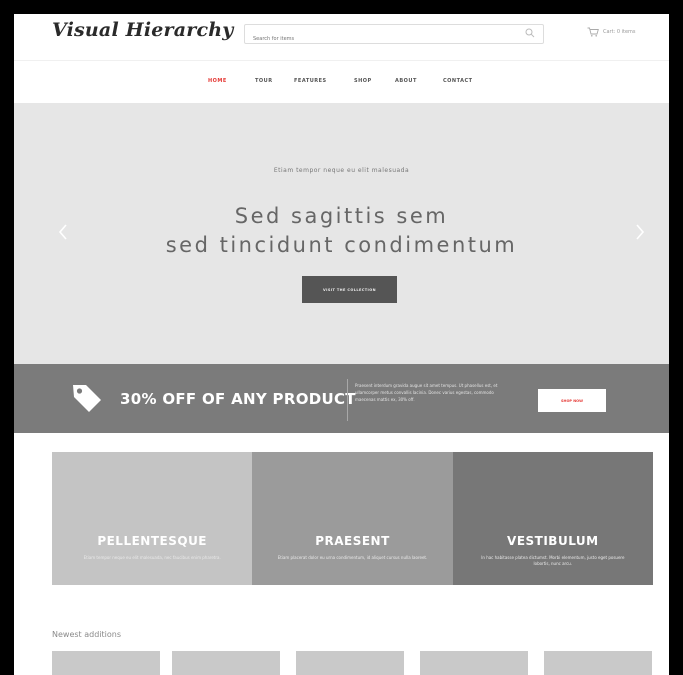  Describe the element at coordinates (143, 30) in the screenshot. I see `site-logo: Visual Hierarchy` at that location.